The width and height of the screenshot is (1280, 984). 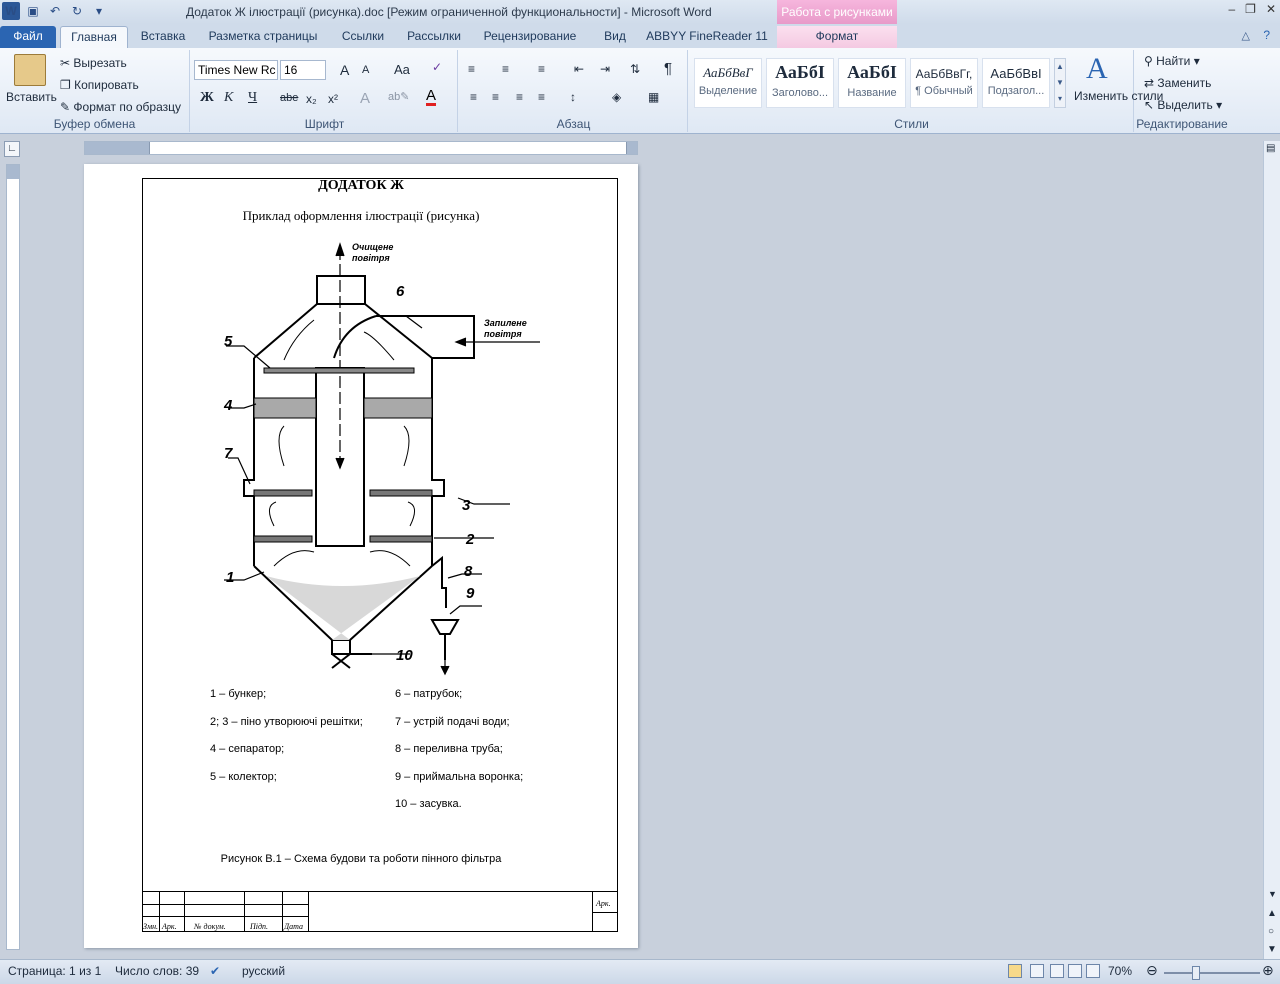 What do you see at coordinates (30, 70) in the screenshot?
I see `paste-icon` at bounding box center [30, 70].